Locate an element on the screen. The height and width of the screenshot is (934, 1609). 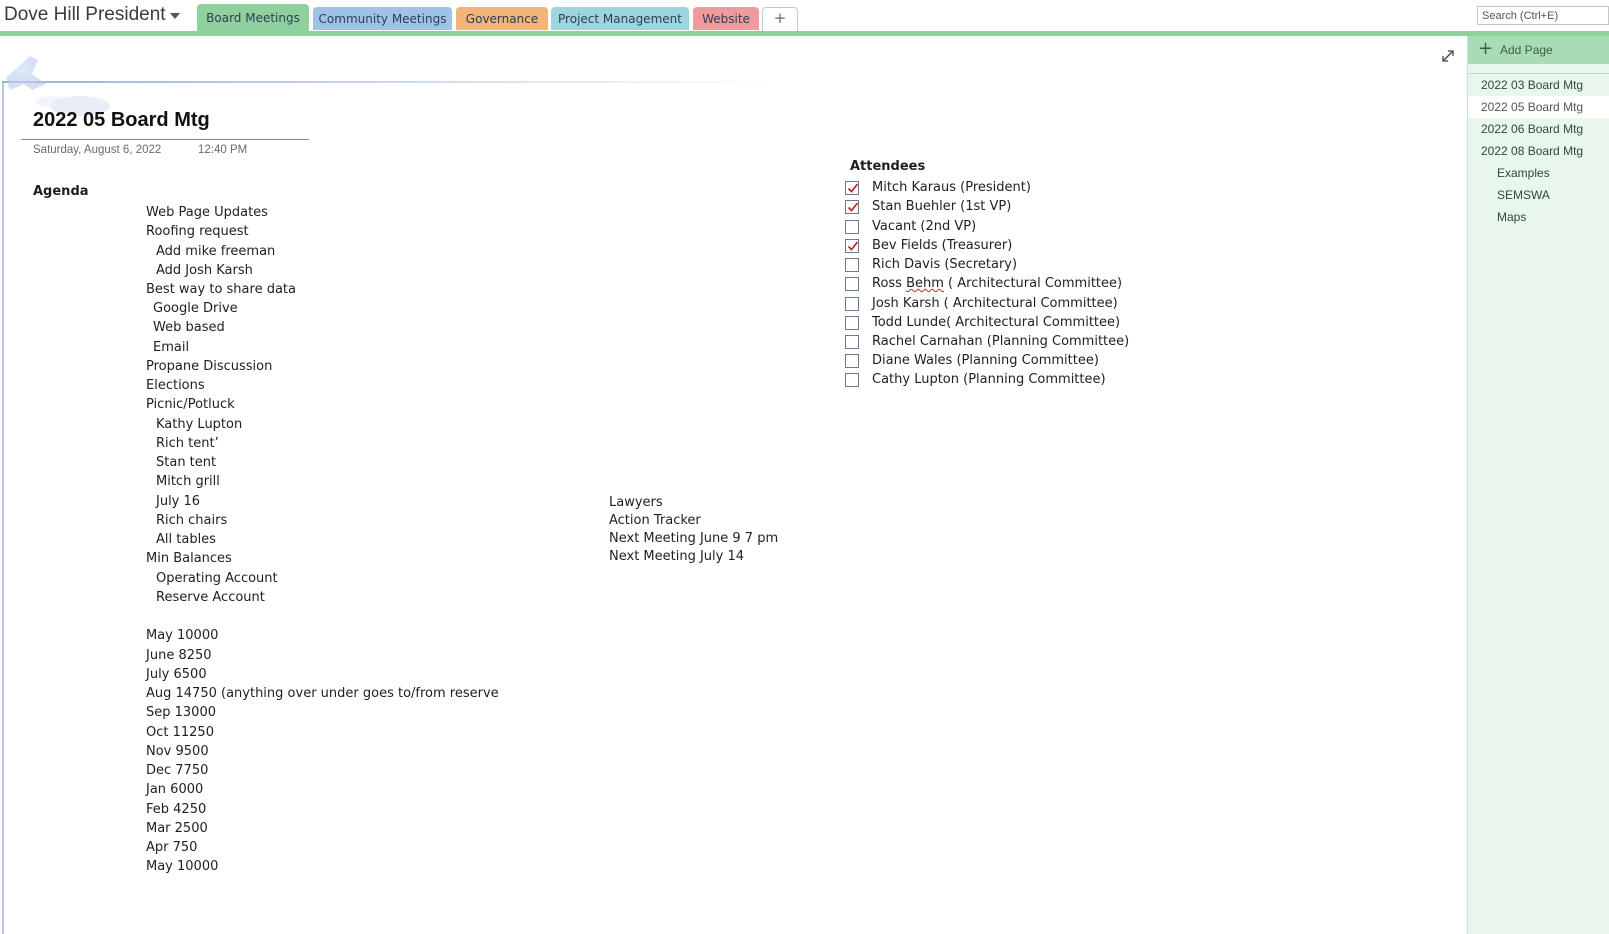
tab-website: Website is located at coordinates (726, 18).